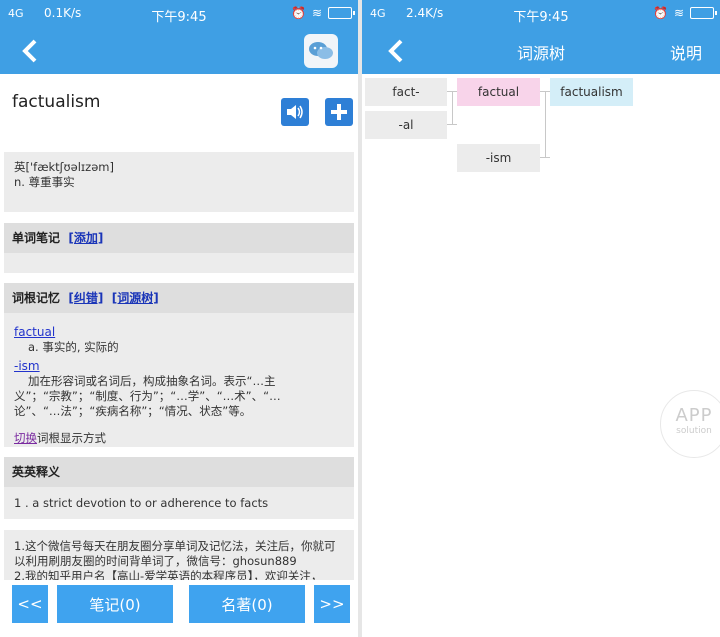 This screenshot has height=637, width=720. Describe the element at coordinates (179, 263) in the screenshot. I see `notes-body` at that location.